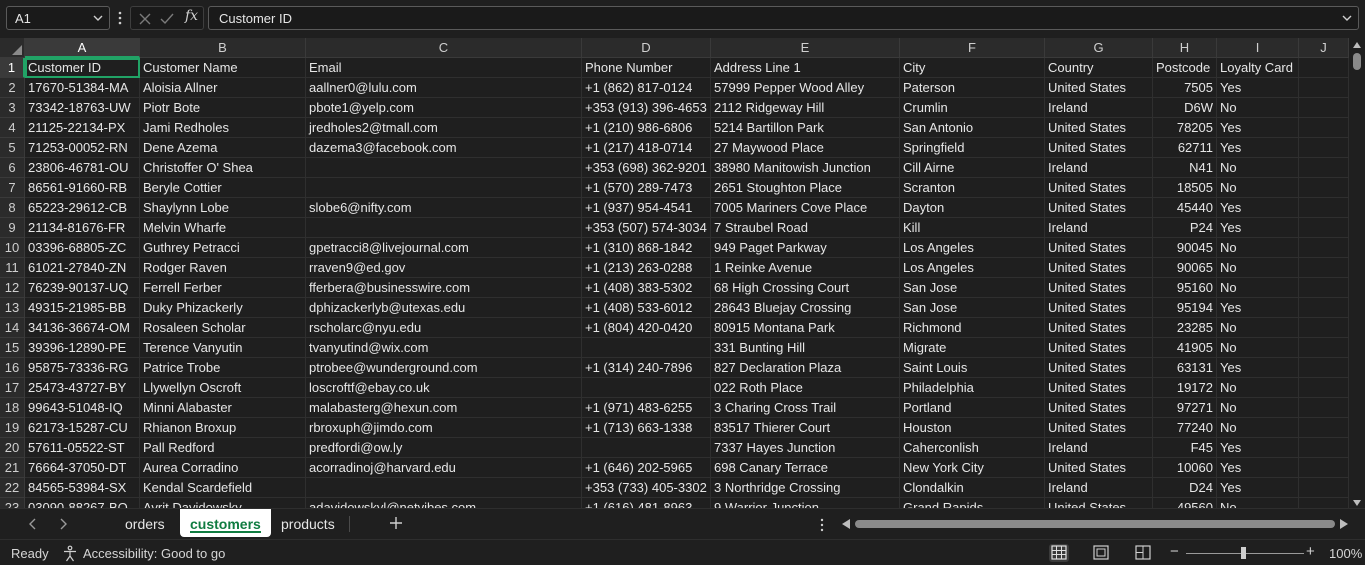  I want to click on table-cell: 61021-27840-ZN, so click(82, 268).